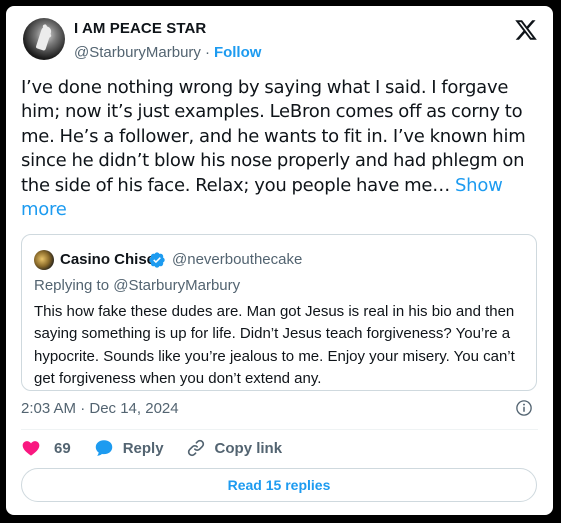  What do you see at coordinates (524, 408) in the screenshot?
I see `info-icon` at bounding box center [524, 408].